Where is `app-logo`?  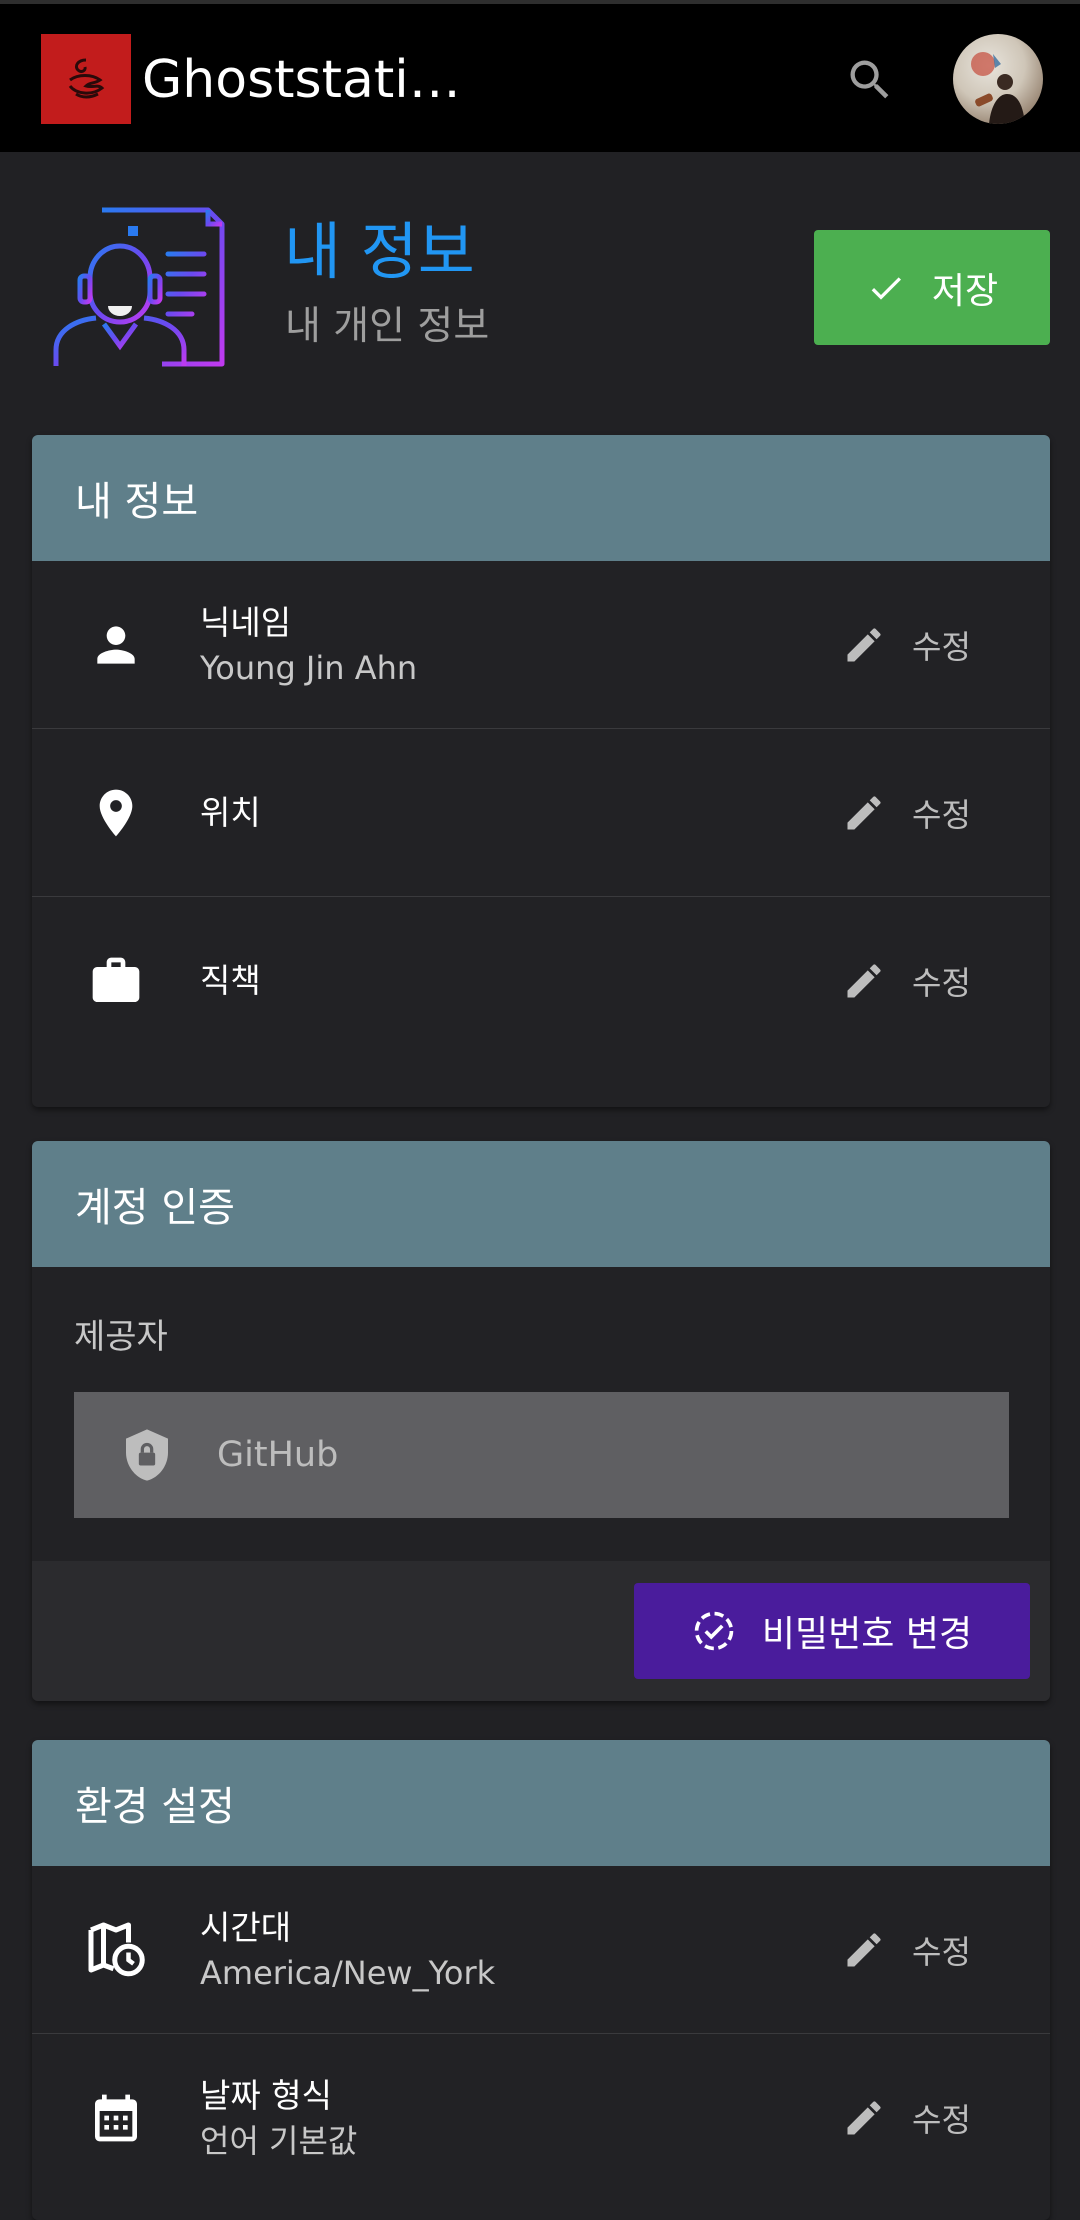 app-logo is located at coordinates (86, 79).